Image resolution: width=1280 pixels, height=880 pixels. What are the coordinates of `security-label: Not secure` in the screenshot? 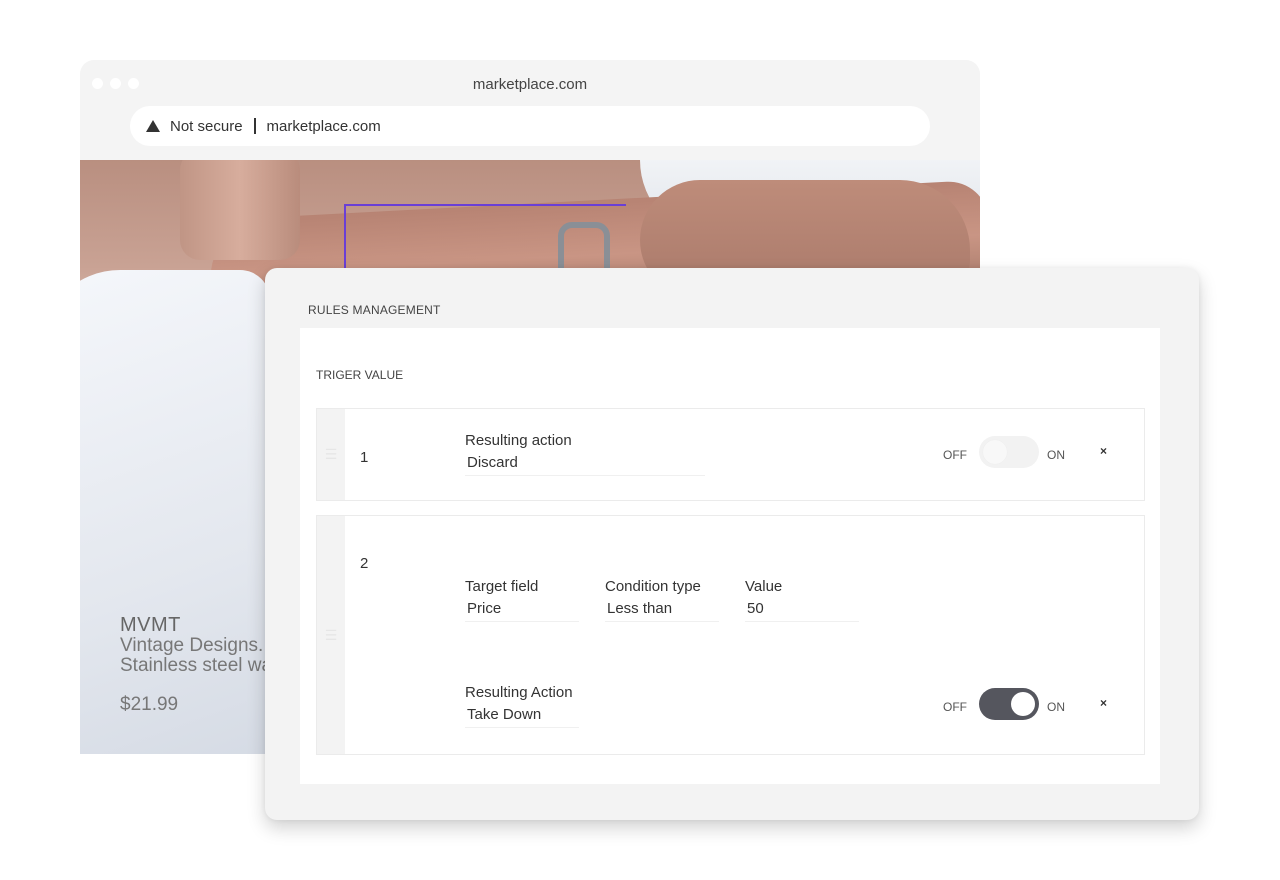 It's located at (206, 126).